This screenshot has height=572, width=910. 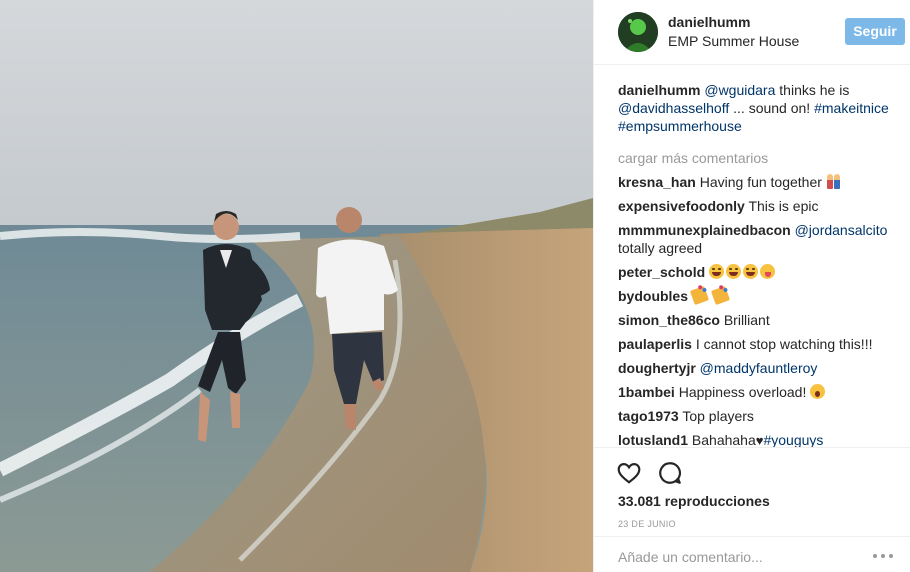 I want to click on comment-text: Having fun together, so click(x=760, y=182).